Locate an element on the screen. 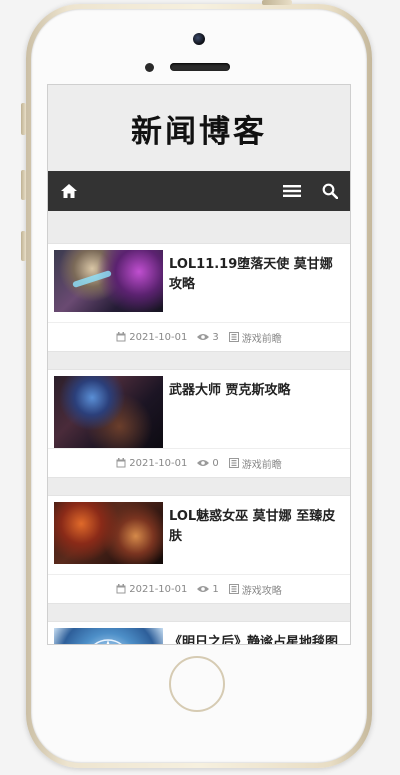  proximity-sensor is located at coordinates (149, 67).